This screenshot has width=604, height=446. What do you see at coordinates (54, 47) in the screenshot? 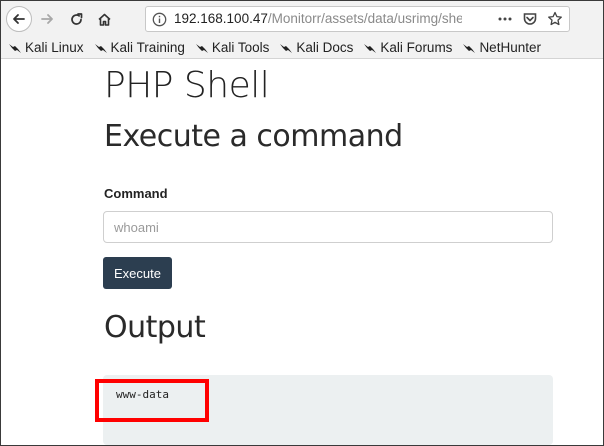
I see `bookmark-label: Kali Linux` at bounding box center [54, 47].